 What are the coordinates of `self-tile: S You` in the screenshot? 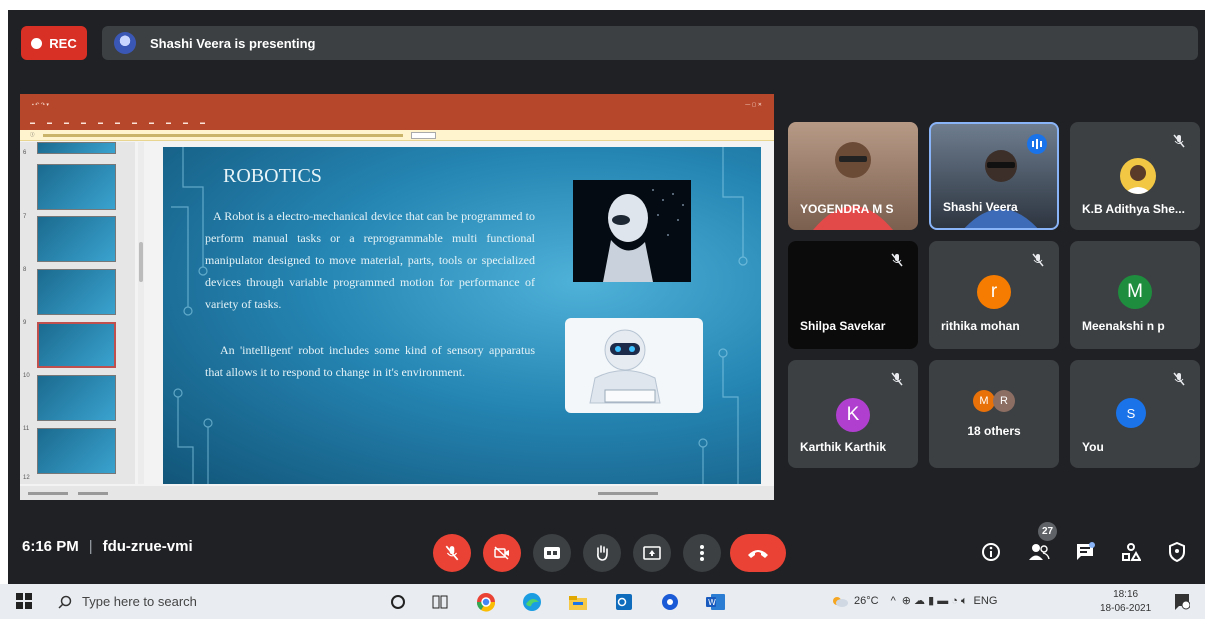 It's located at (1135, 414).